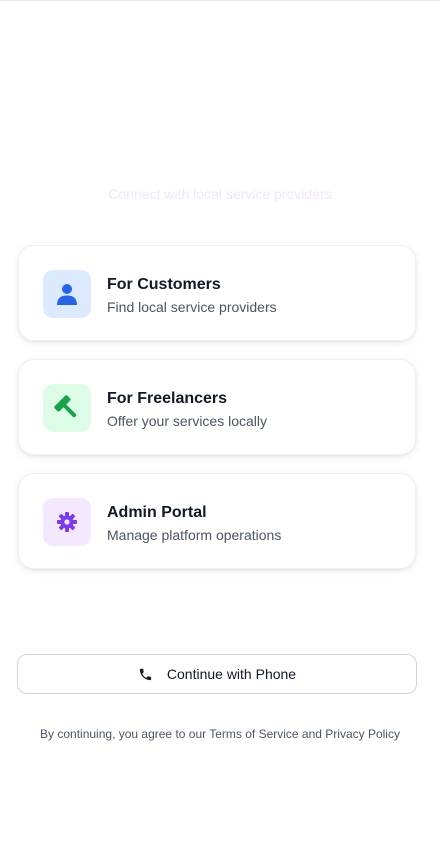  What do you see at coordinates (145, 674) in the screenshot?
I see `phone-icon` at bounding box center [145, 674].